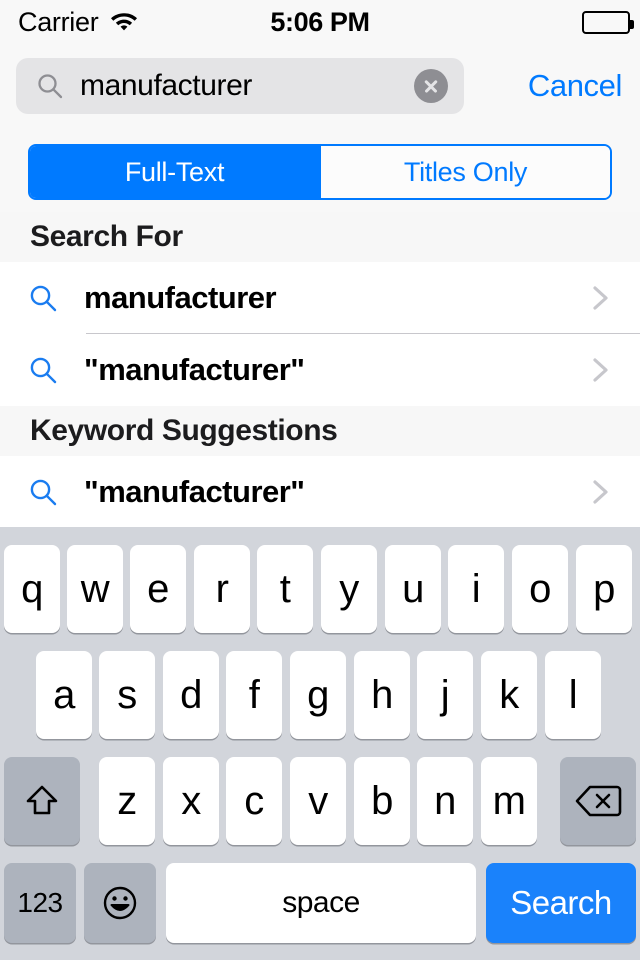 Image resolution: width=640 pixels, height=960 pixels. I want to click on key-q: q, so click(32, 589).